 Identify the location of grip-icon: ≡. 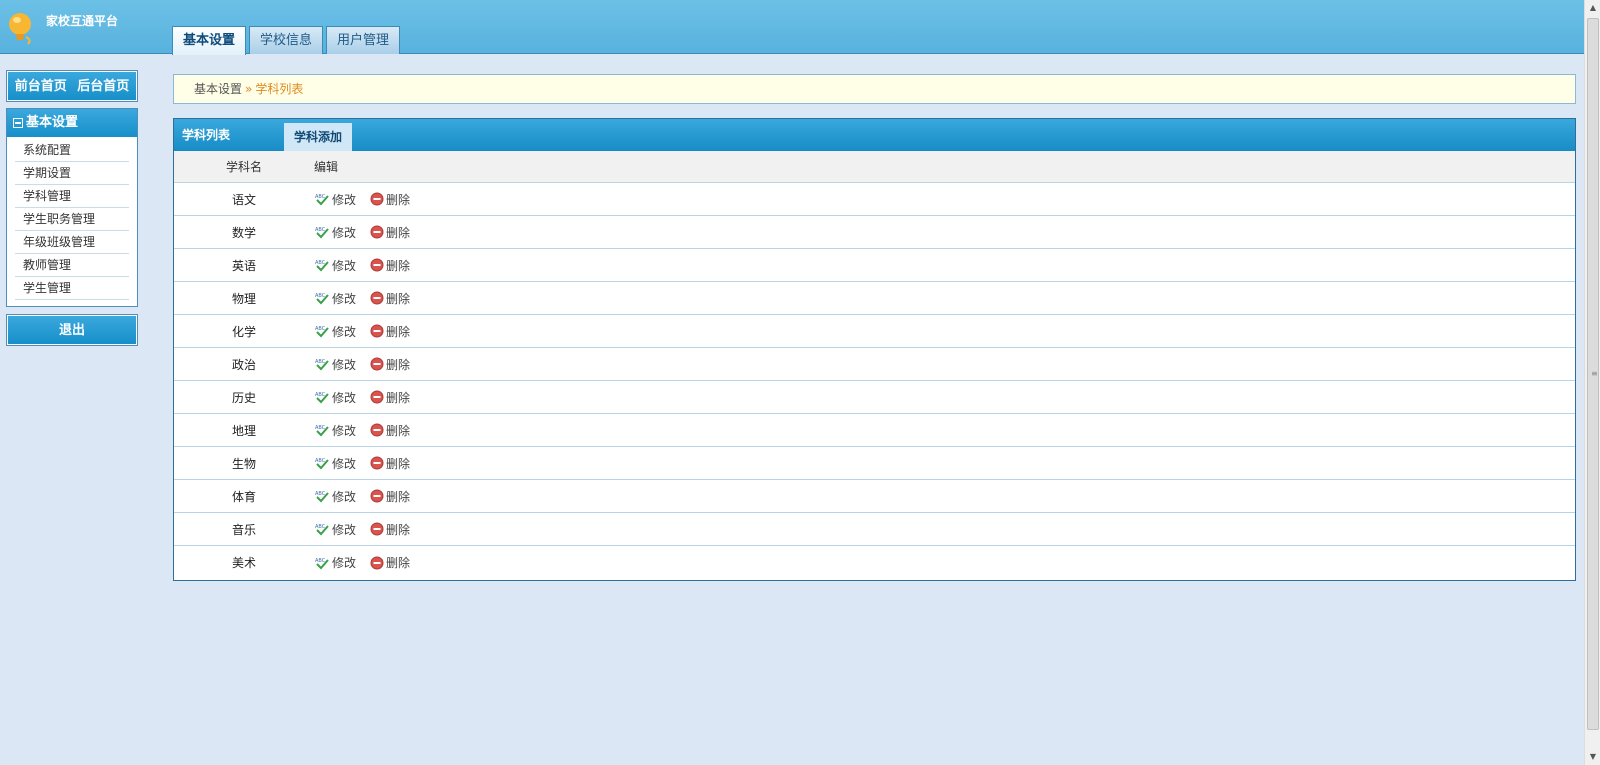
(1594, 373).